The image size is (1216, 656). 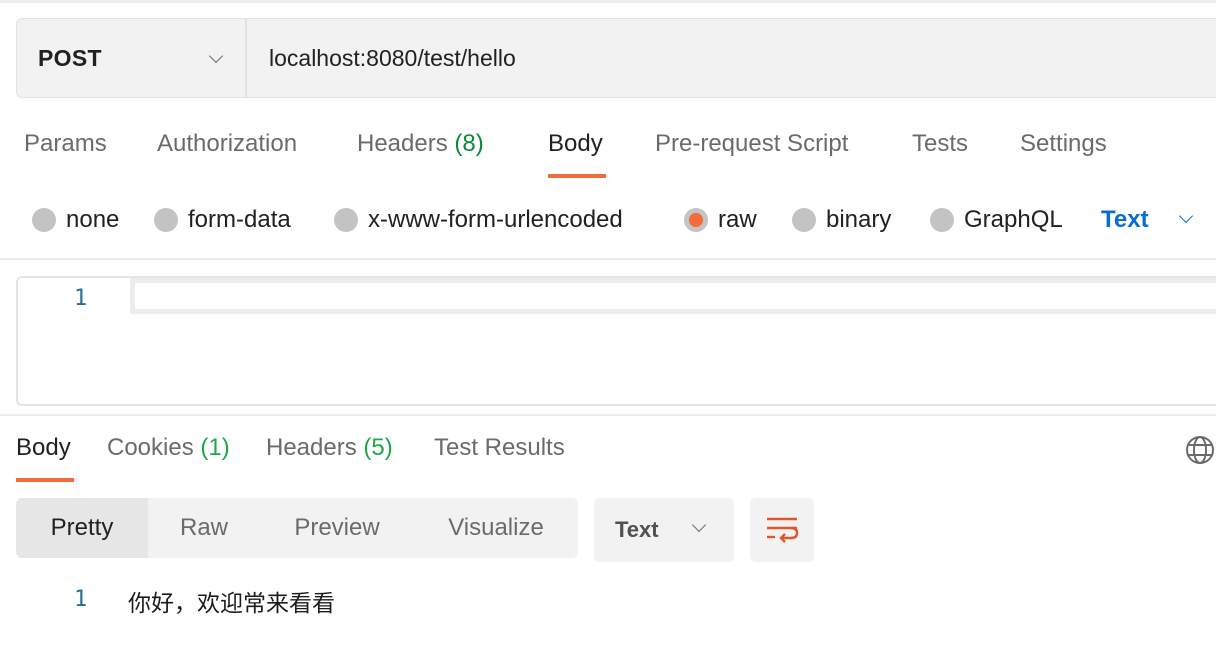 What do you see at coordinates (81, 298) in the screenshot?
I see `line-number: 1` at bounding box center [81, 298].